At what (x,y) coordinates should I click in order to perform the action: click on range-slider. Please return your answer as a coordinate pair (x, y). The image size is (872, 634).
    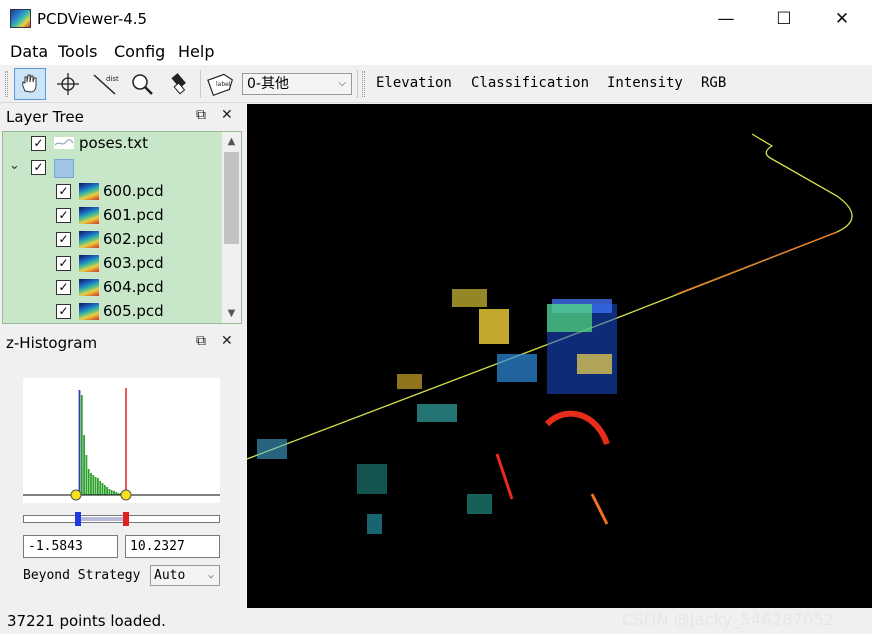
    Looking at the image, I should click on (121, 519).